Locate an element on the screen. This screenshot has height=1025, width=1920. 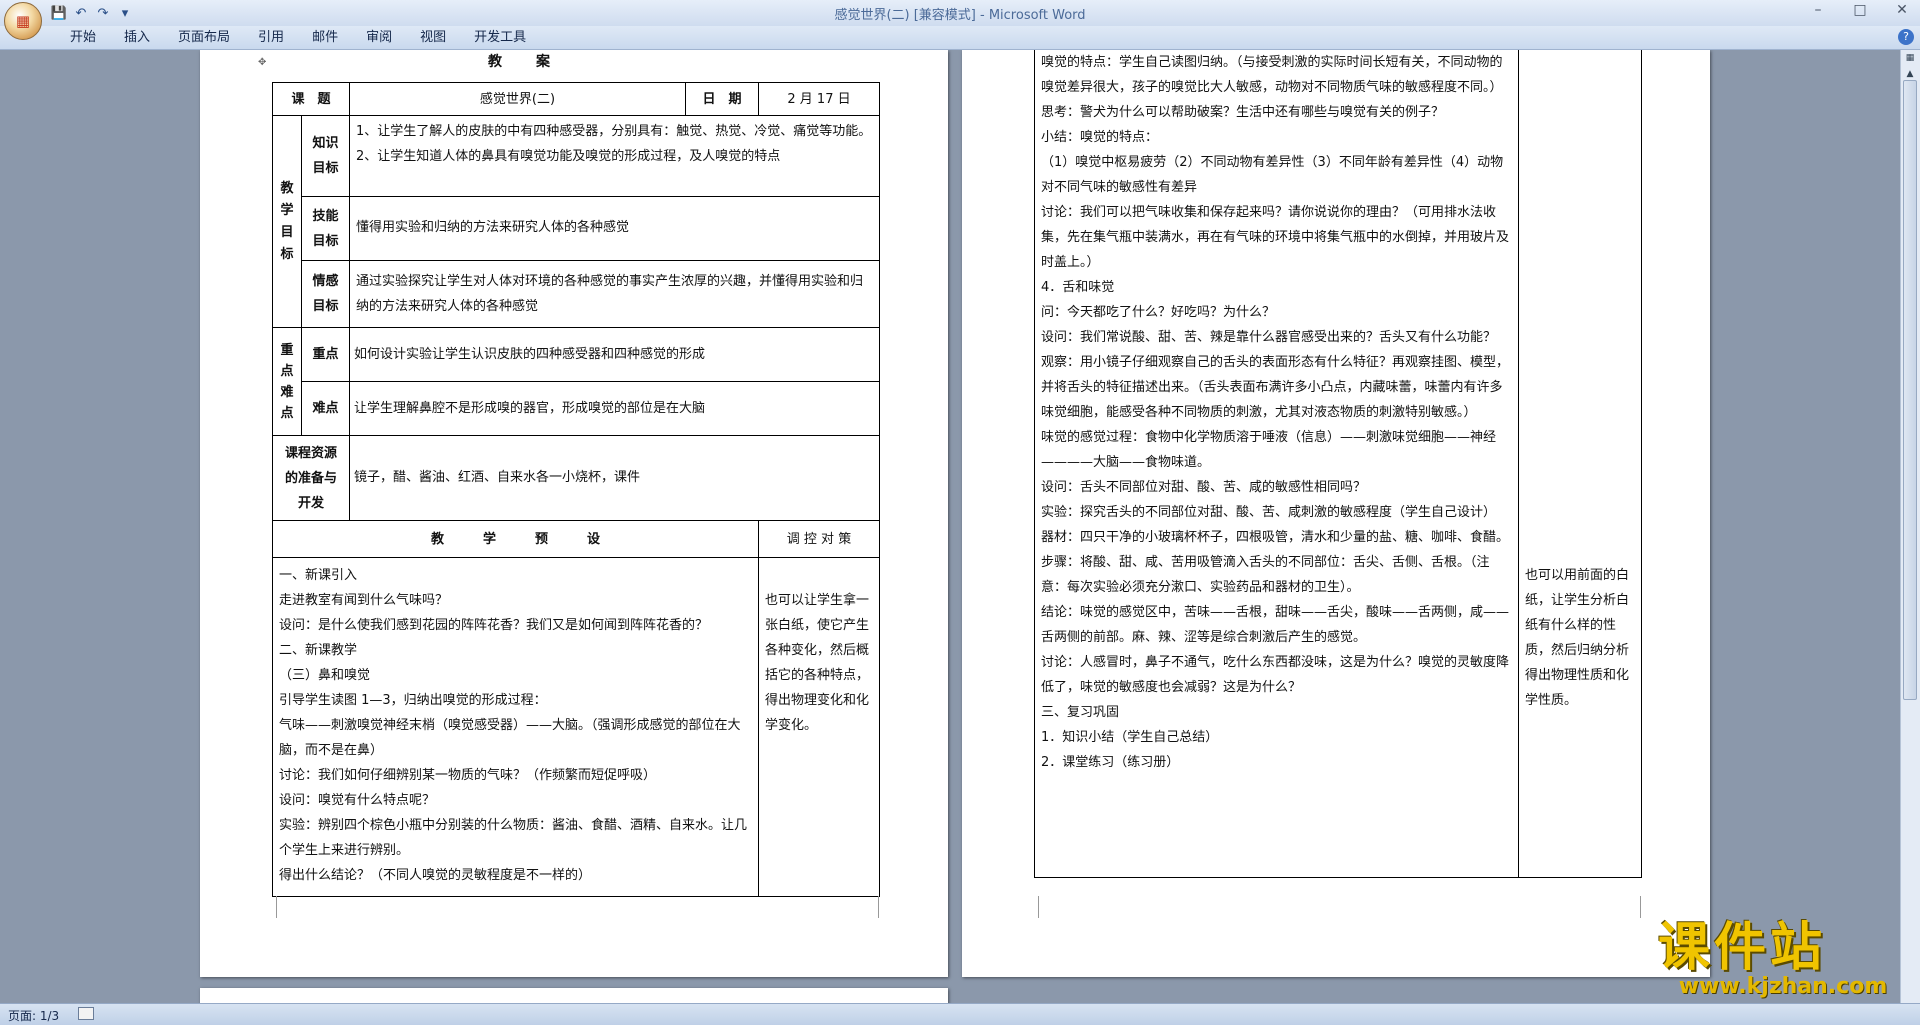
document-heading: 教 案 is located at coordinates (520, 61).